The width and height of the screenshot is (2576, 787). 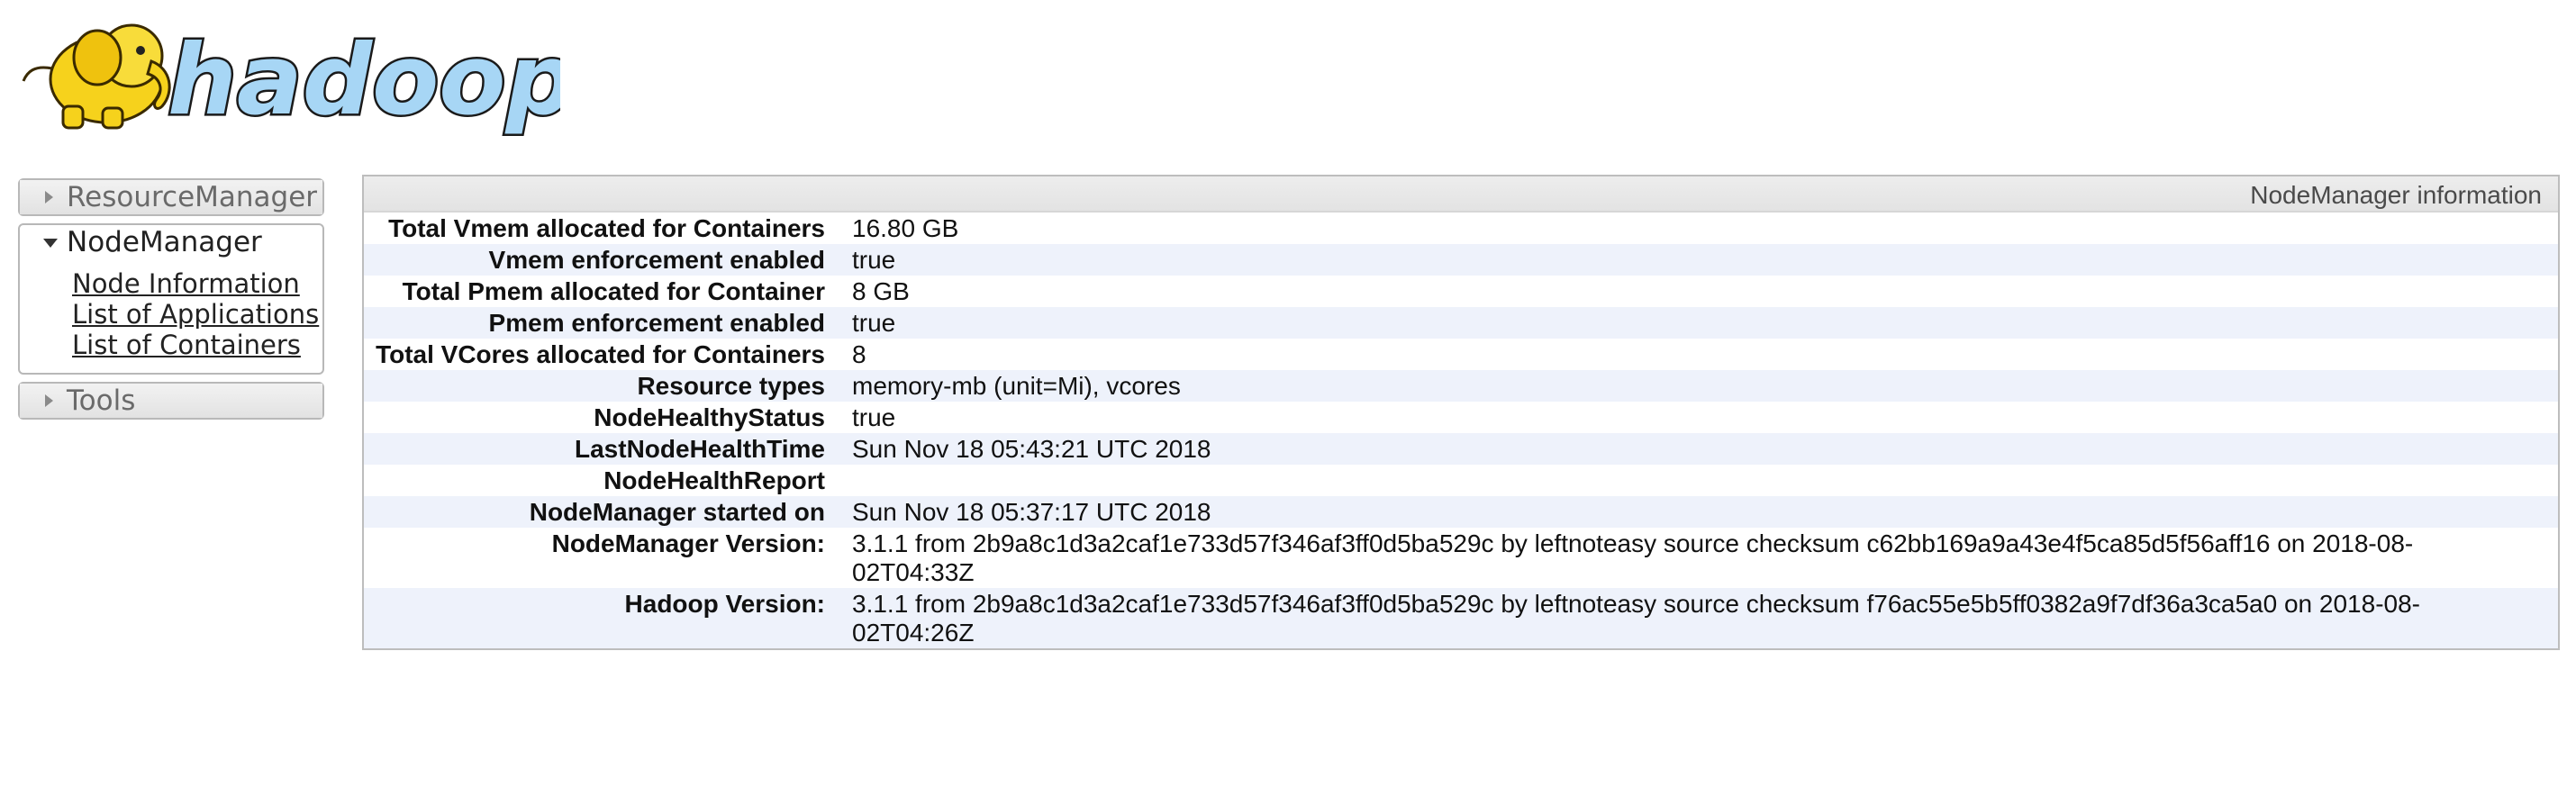 What do you see at coordinates (905, 228) in the screenshot?
I see `info-value: 16.80 GB` at bounding box center [905, 228].